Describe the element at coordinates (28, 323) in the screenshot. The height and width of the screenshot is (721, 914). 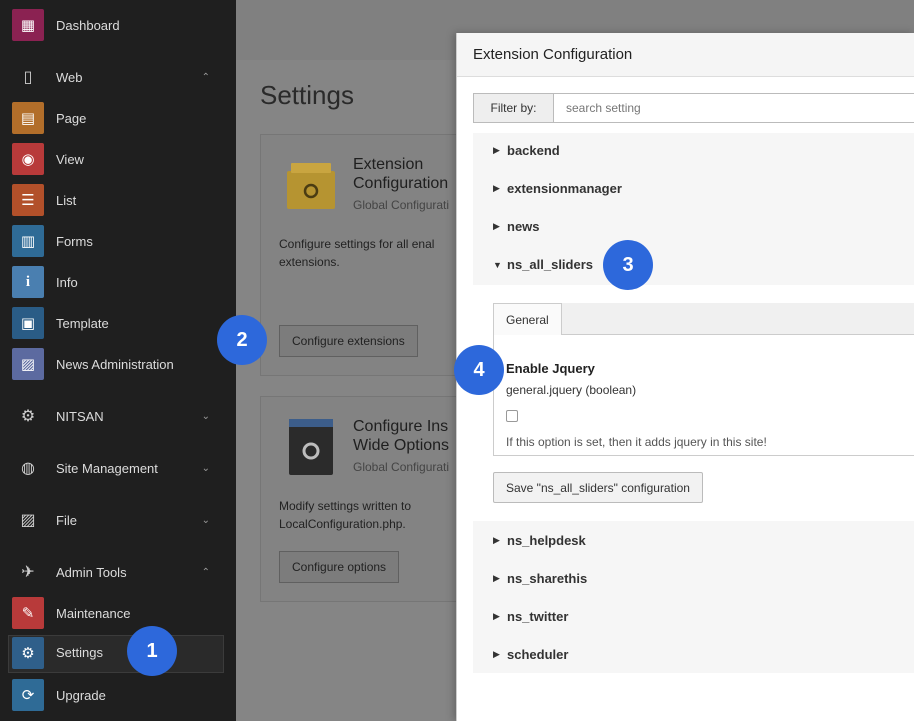
I see `template-icon: ▣` at that location.